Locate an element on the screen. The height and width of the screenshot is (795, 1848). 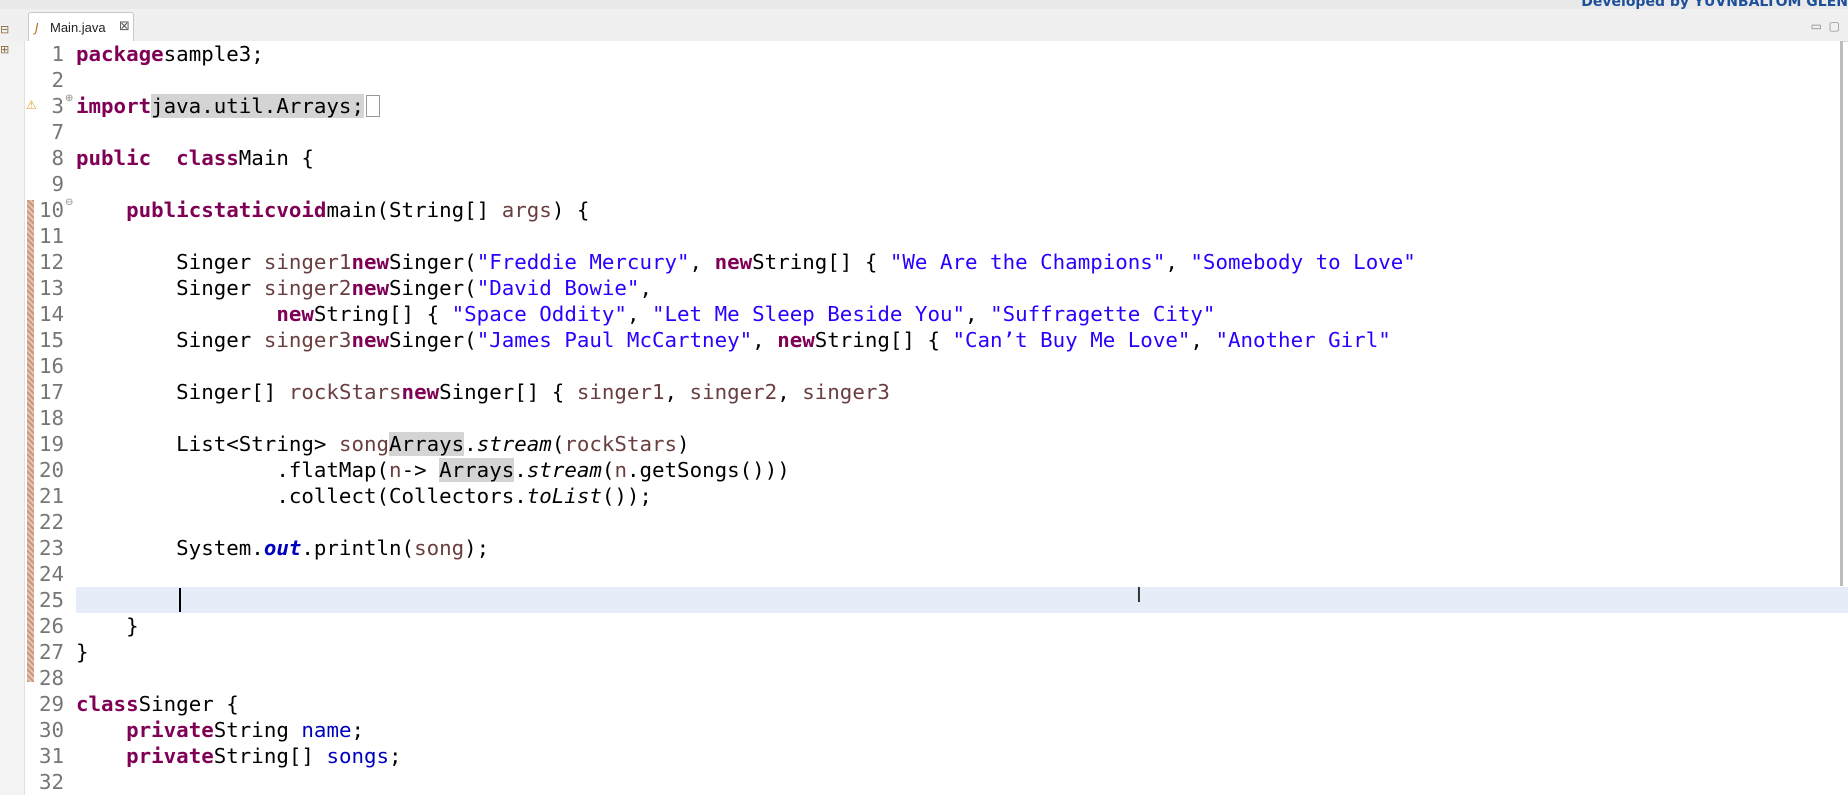
code-token: package is located at coordinates (120, 54).